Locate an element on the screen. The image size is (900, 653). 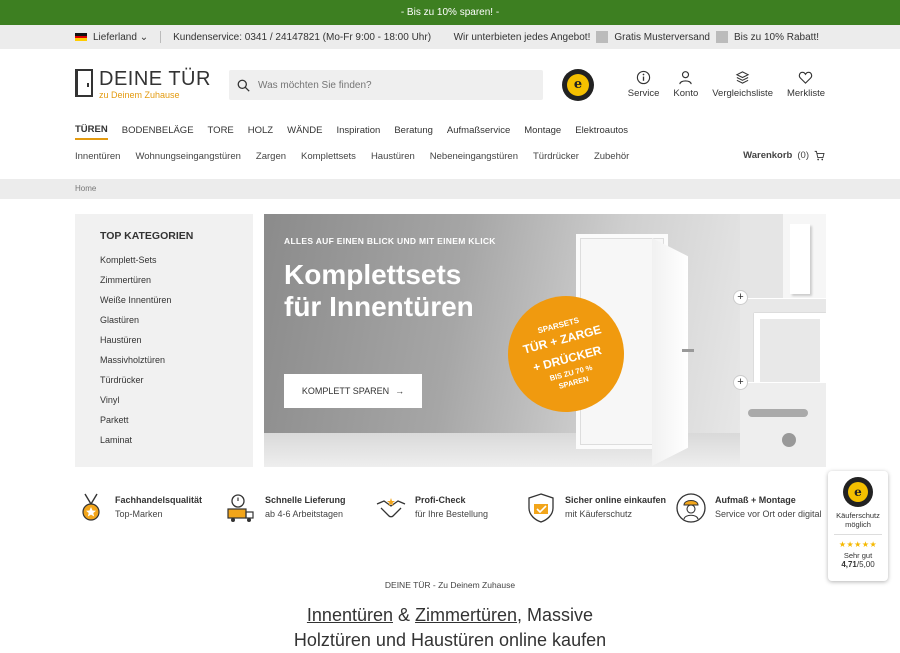
category-item: Zimmertüren is located at coordinates (176, 280).